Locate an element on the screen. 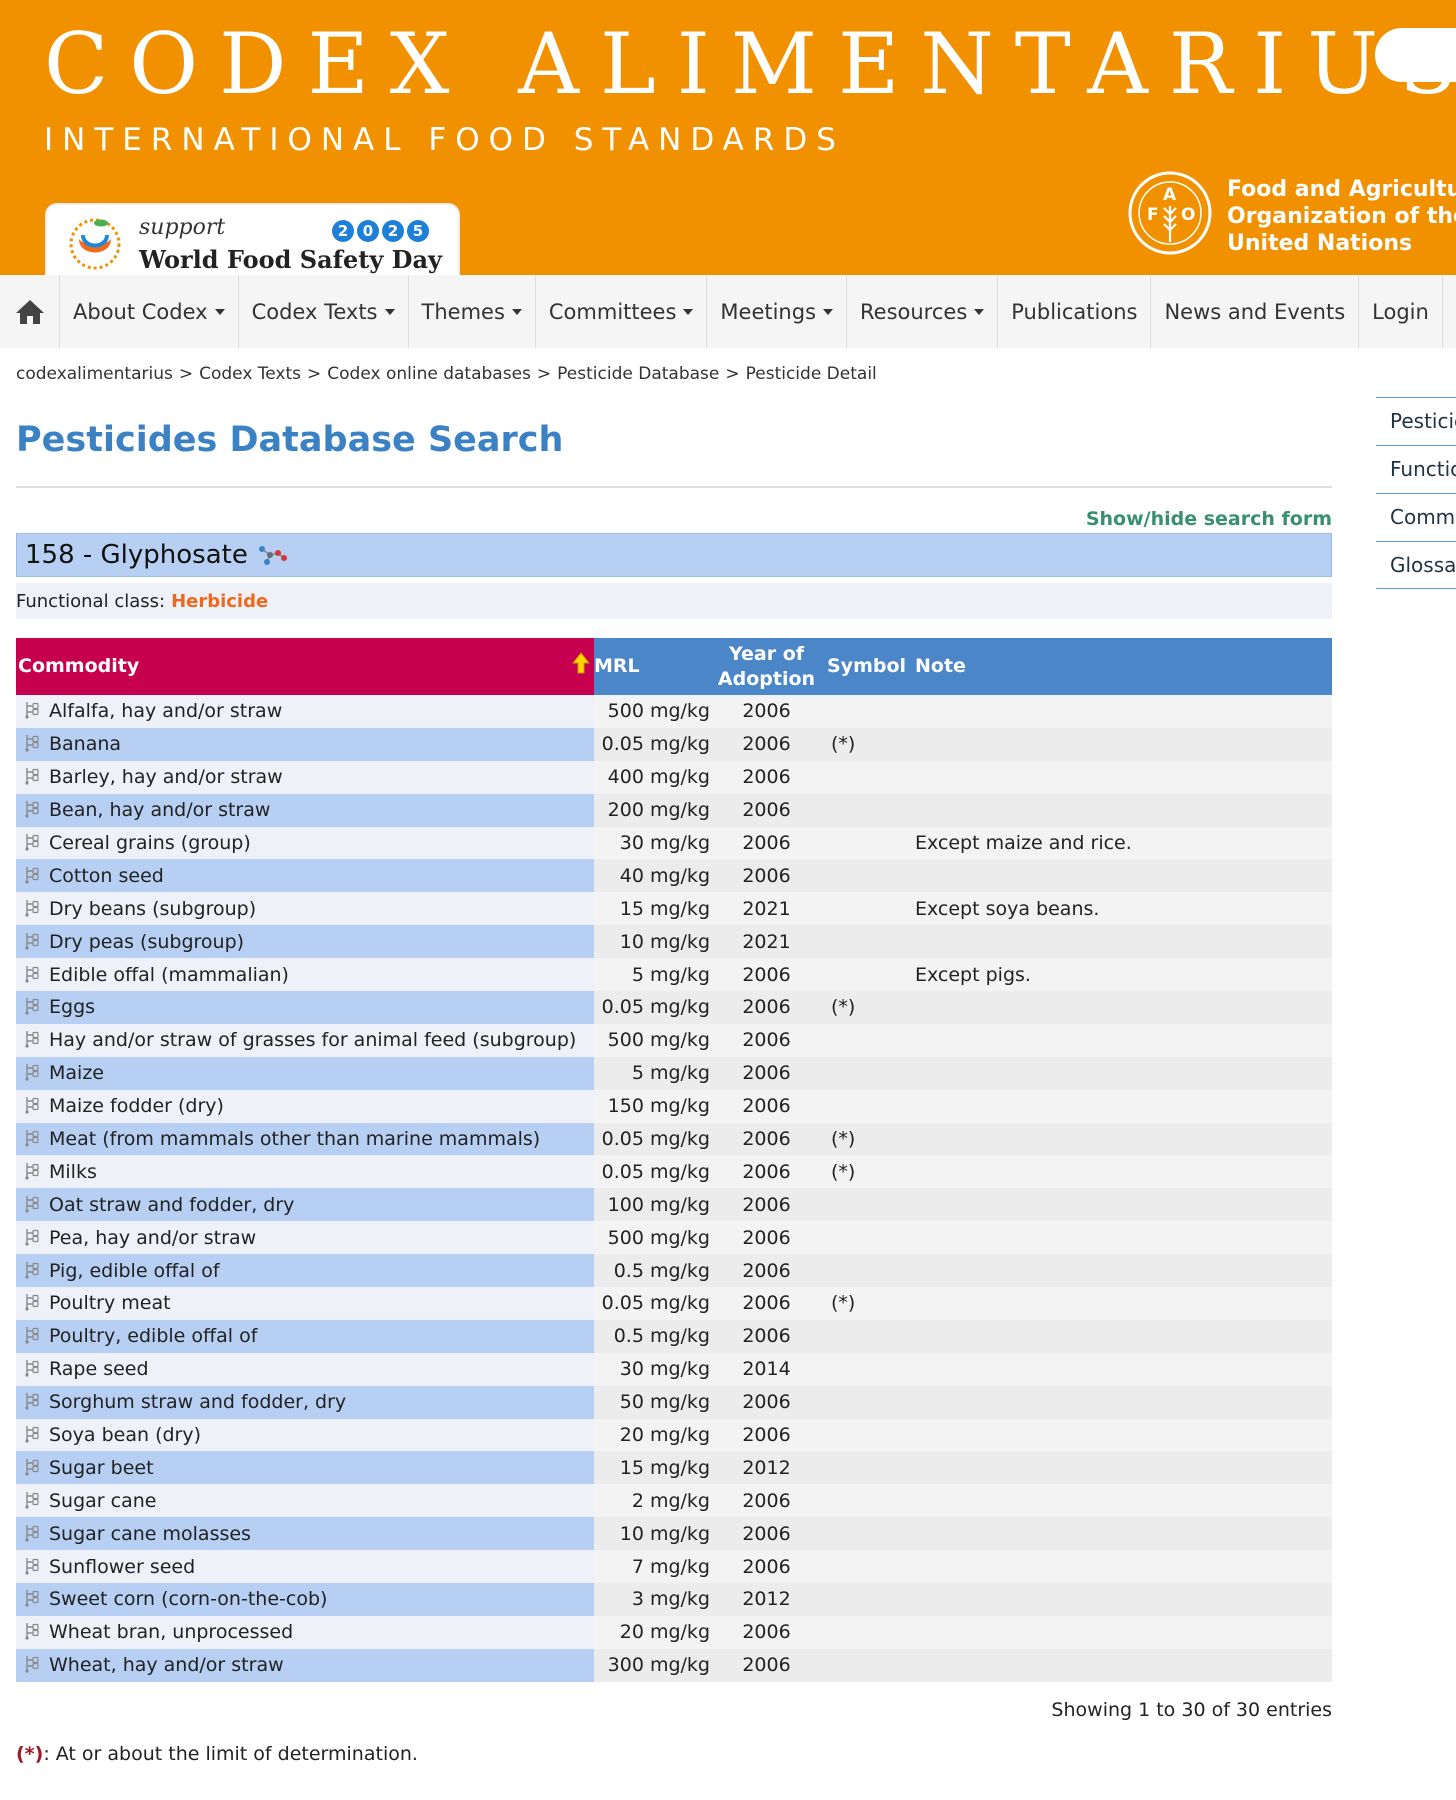 The width and height of the screenshot is (1456, 1800). commodity-cell: Eggs is located at coordinates (305, 1007).